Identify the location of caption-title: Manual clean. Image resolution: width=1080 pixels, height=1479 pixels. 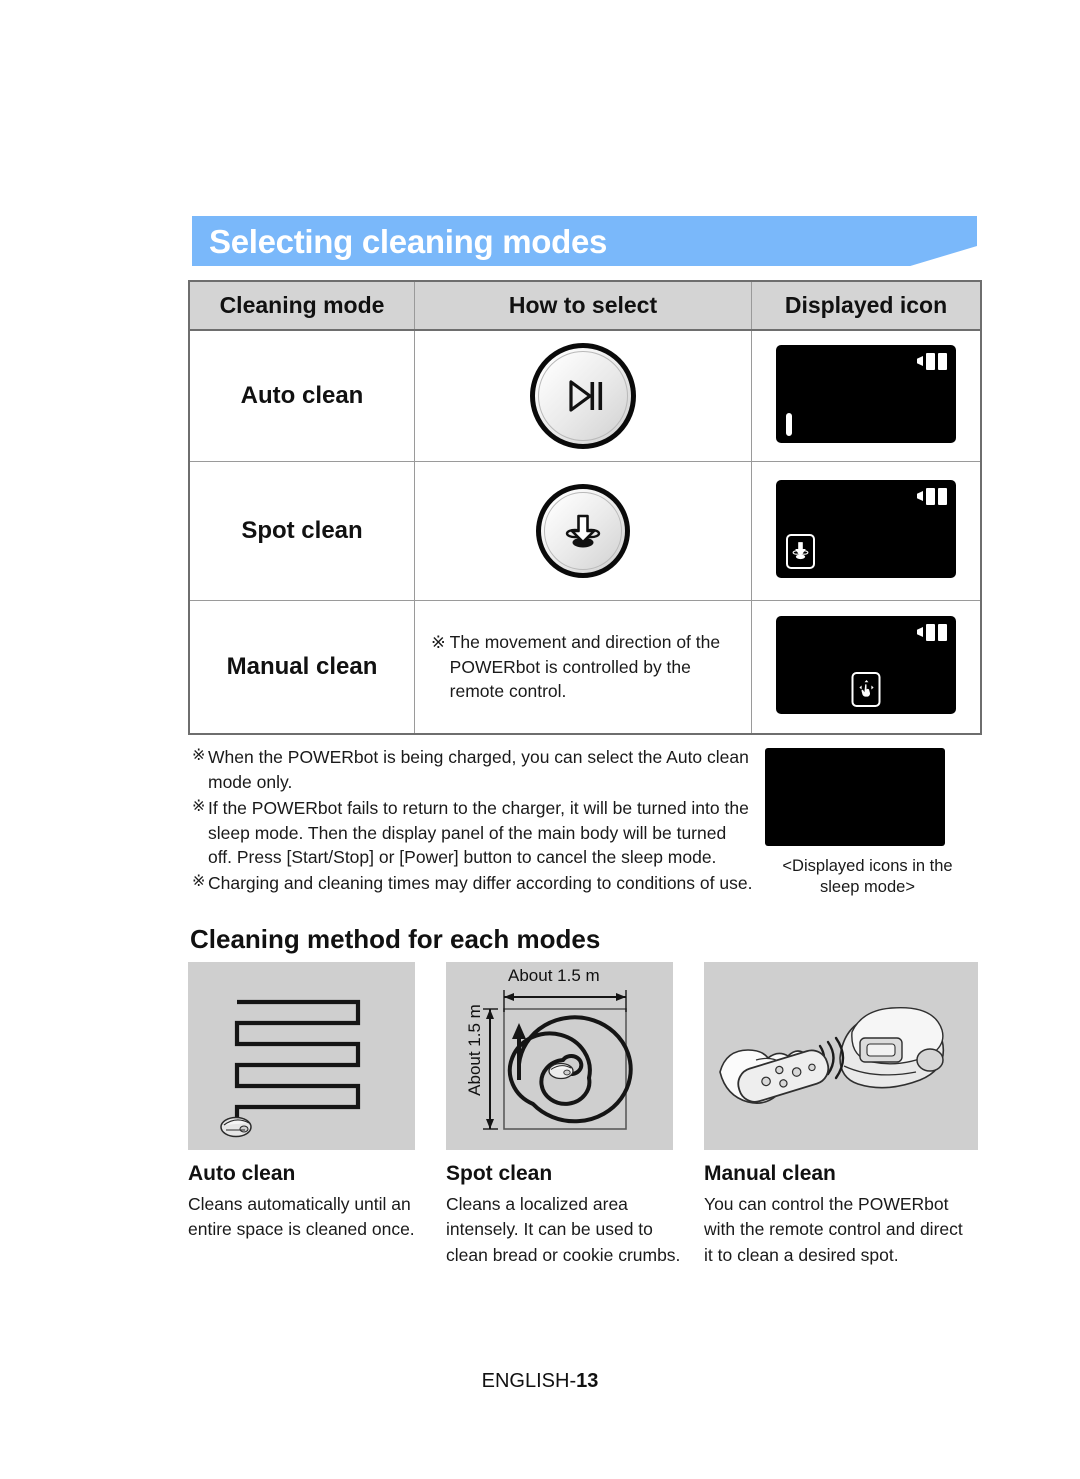
(770, 1173).